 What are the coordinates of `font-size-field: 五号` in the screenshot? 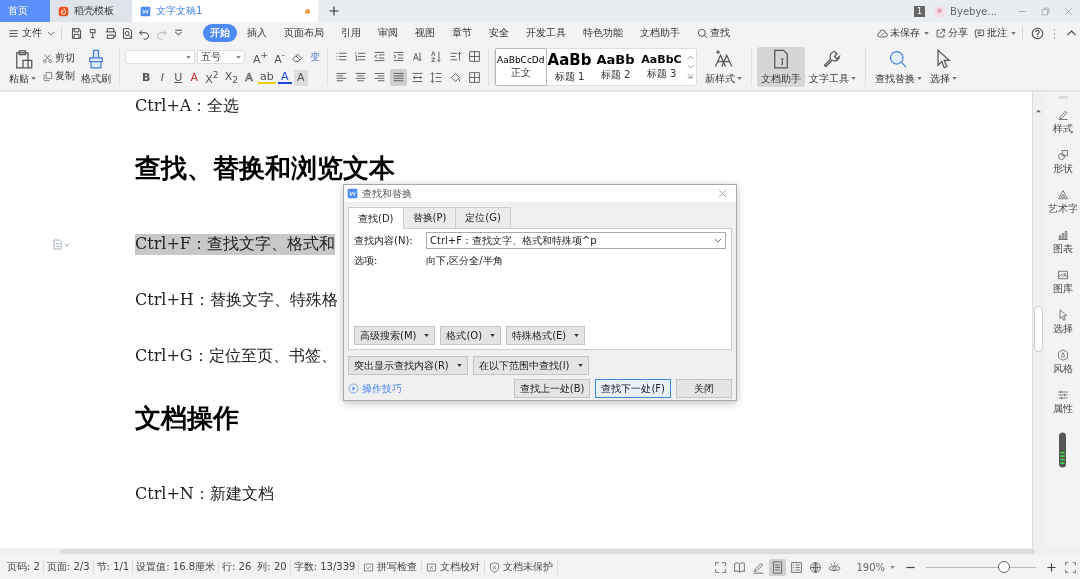 It's located at (221, 57).